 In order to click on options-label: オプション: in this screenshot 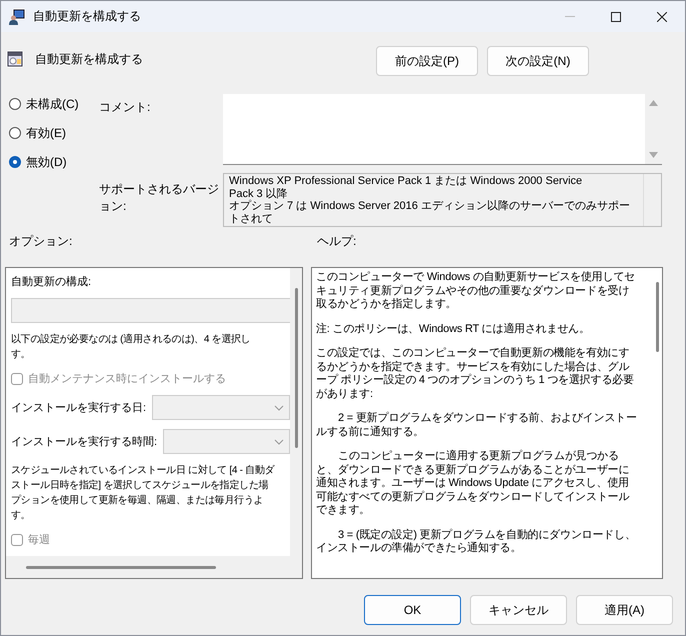, I will do `click(40, 241)`.